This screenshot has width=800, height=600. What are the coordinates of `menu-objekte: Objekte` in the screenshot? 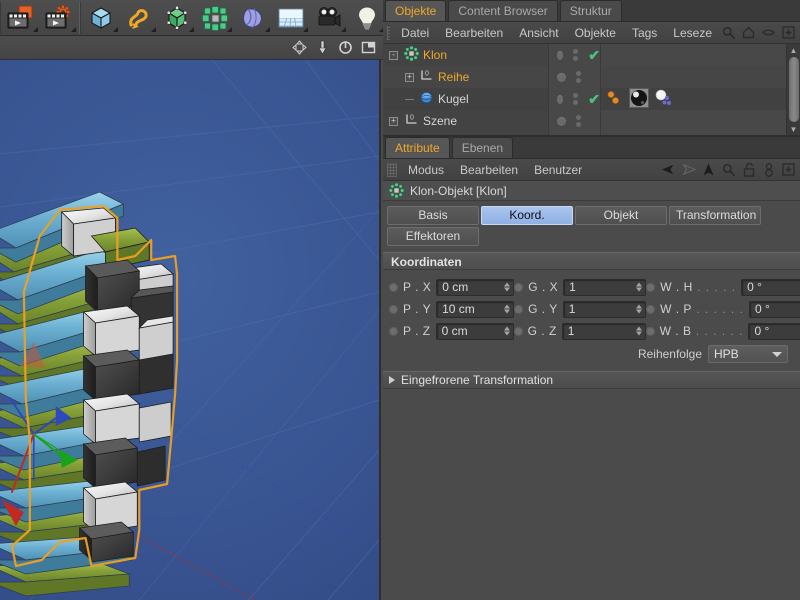 It's located at (595, 33).